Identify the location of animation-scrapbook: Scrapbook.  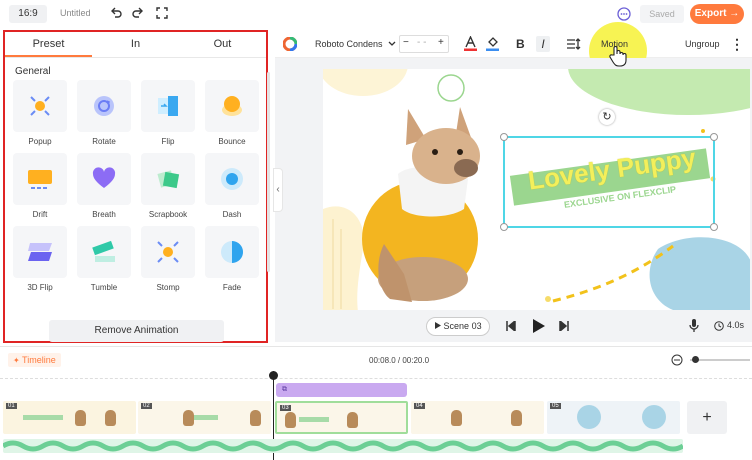
(168, 186).